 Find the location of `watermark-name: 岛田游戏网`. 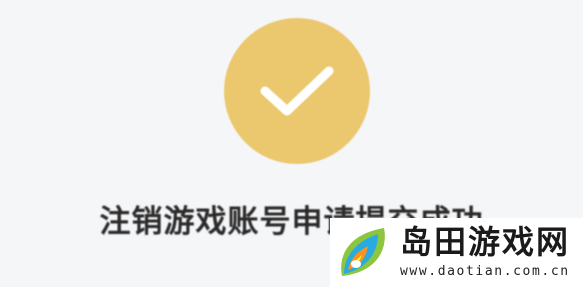

watermark-name: 岛田游戏网 is located at coordinates (485, 242).